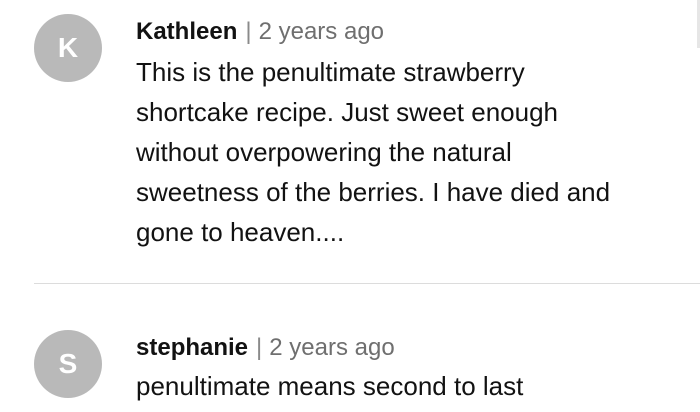 Image resolution: width=700 pixels, height=412 pixels. Describe the element at coordinates (367, 283) in the screenshot. I see `comment-divider` at that location.